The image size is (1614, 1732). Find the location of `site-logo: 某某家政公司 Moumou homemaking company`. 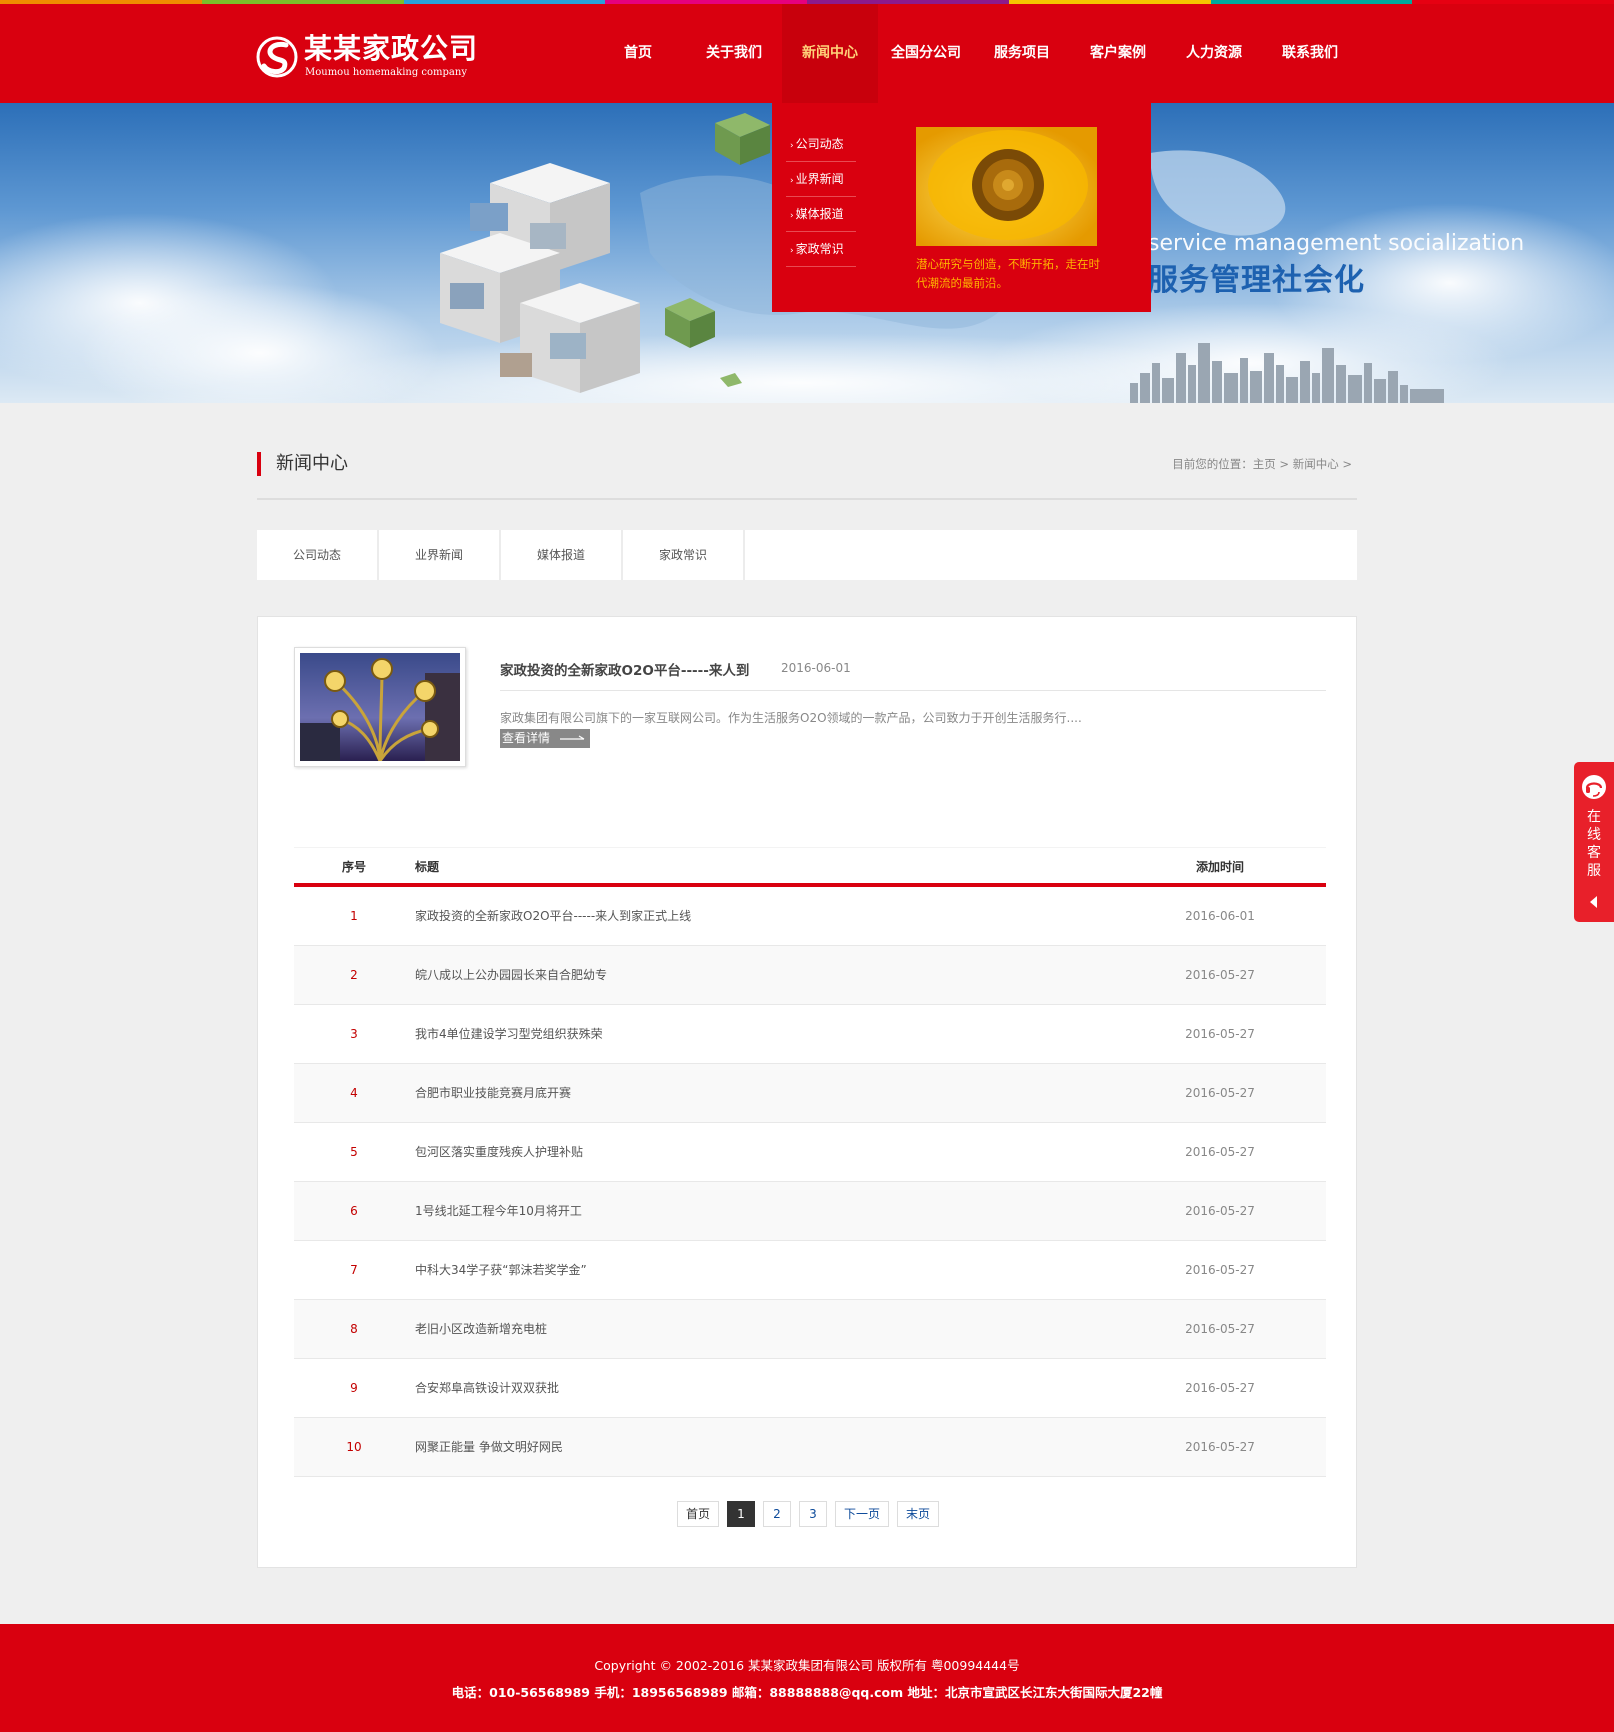

site-logo: 某某家政公司 Moumou homemaking company is located at coordinates (376, 57).